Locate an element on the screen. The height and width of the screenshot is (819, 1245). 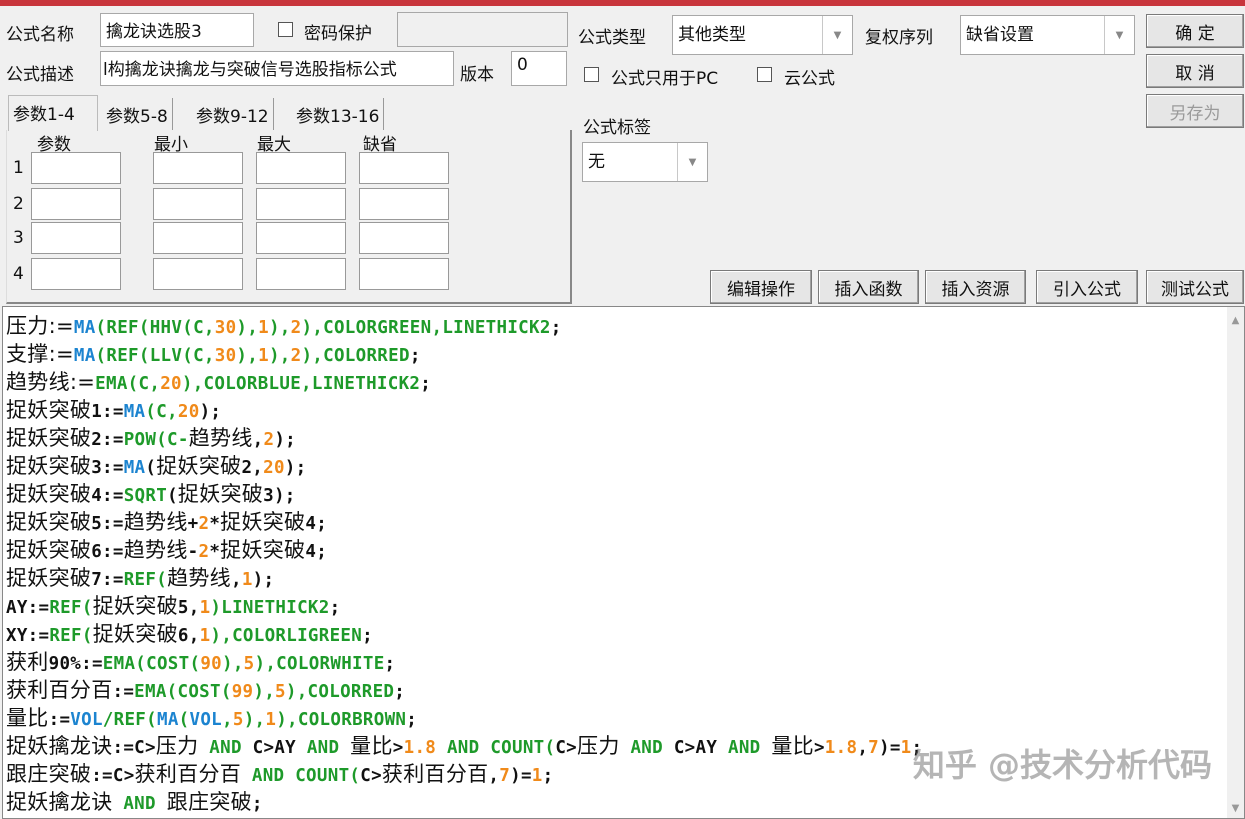
ok-button: 确 定 is located at coordinates (1195, 31).